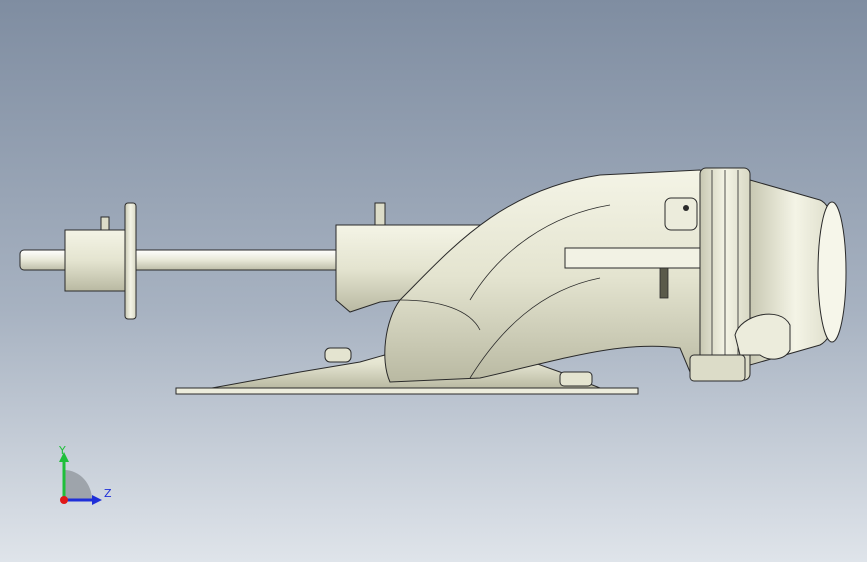 This screenshot has width=867, height=562. Describe the element at coordinates (681, 214) in the screenshot. I see `upper-lug` at that location.